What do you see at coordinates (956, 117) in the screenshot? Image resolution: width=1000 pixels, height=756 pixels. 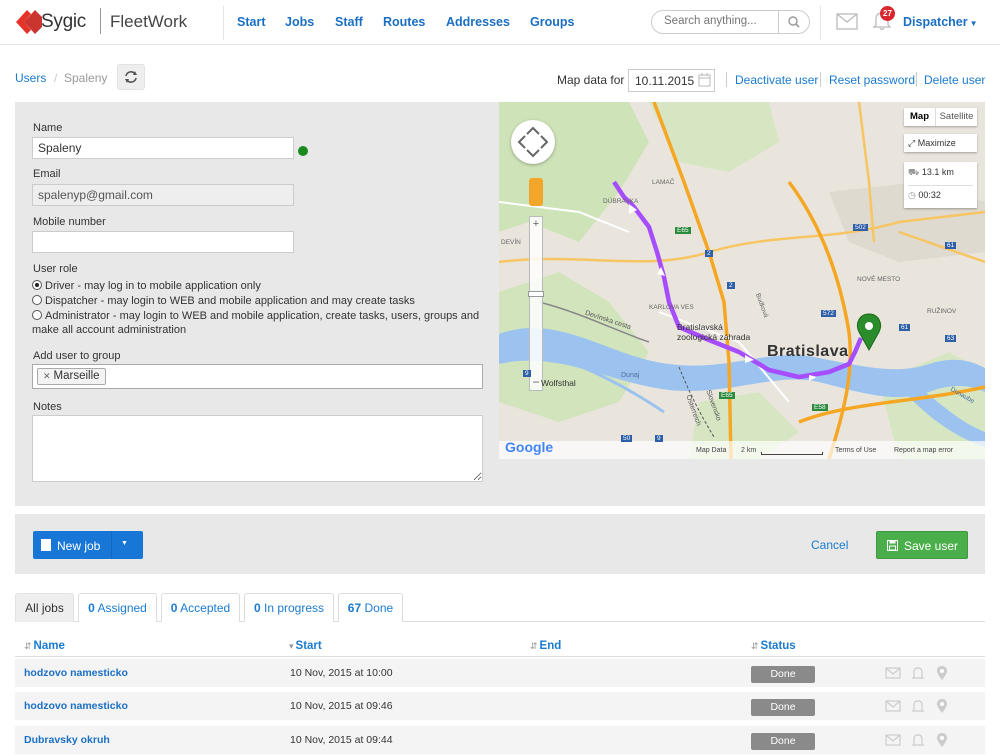 I see `map-type-satellite-button: Satellite` at bounding box center [956, 117].